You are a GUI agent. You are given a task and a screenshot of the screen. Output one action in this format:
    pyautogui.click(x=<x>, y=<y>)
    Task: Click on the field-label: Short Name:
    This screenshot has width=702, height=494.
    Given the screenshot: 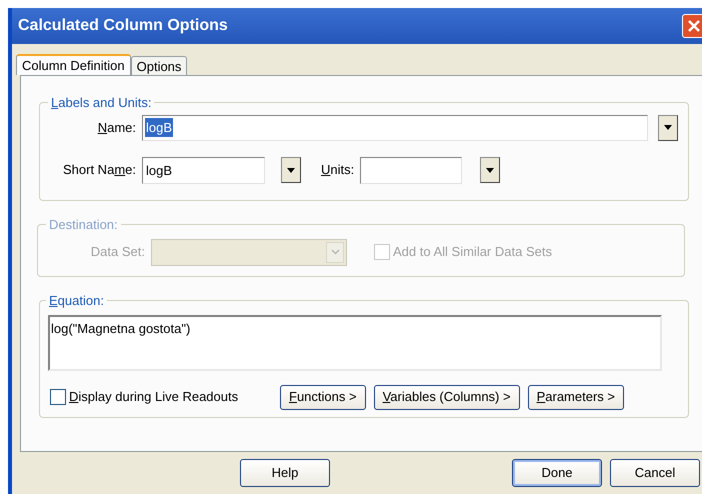 What is the action you would take?
    pyautogui.click(x=99, y=170)
    